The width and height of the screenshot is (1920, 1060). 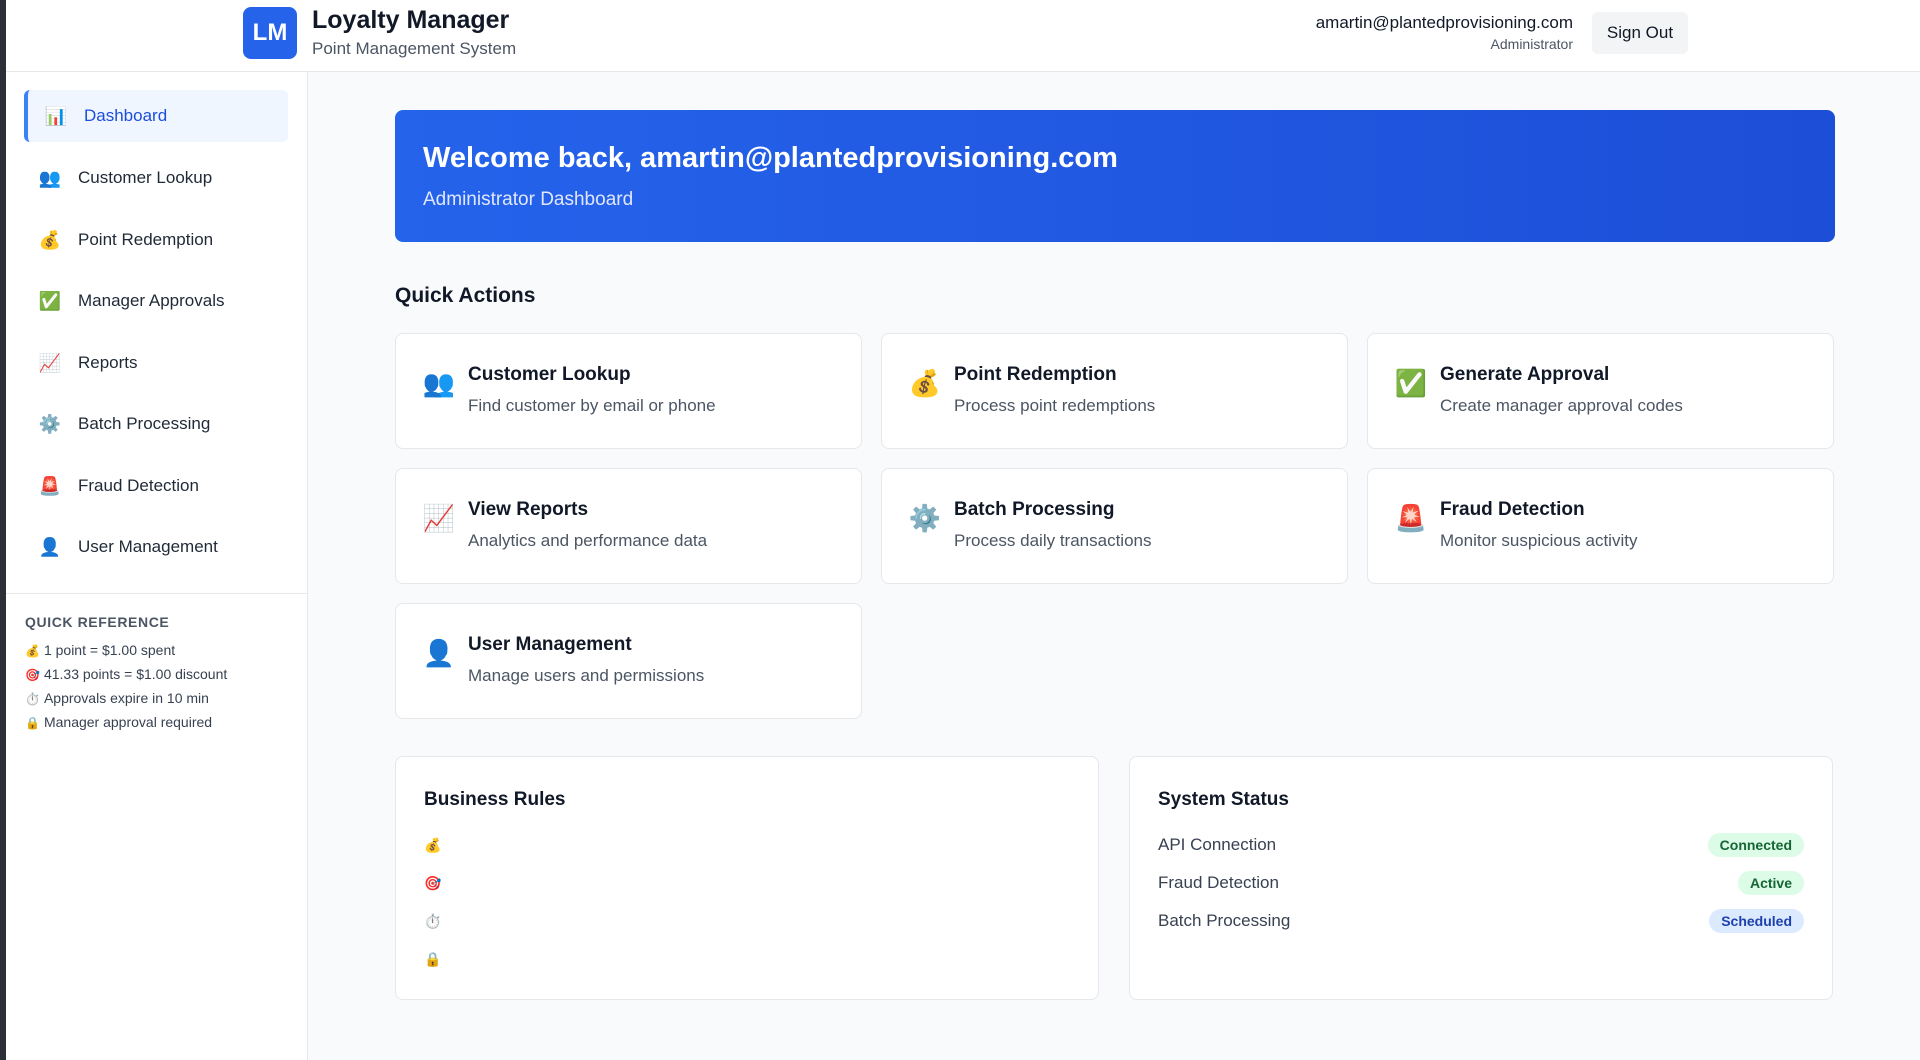 What do you see at coordinates (126, 674) in the screenshot?
I see `quick-reference-item: 🎯 41.33 points = $1.00 discount` at bounding box center [126, 674].